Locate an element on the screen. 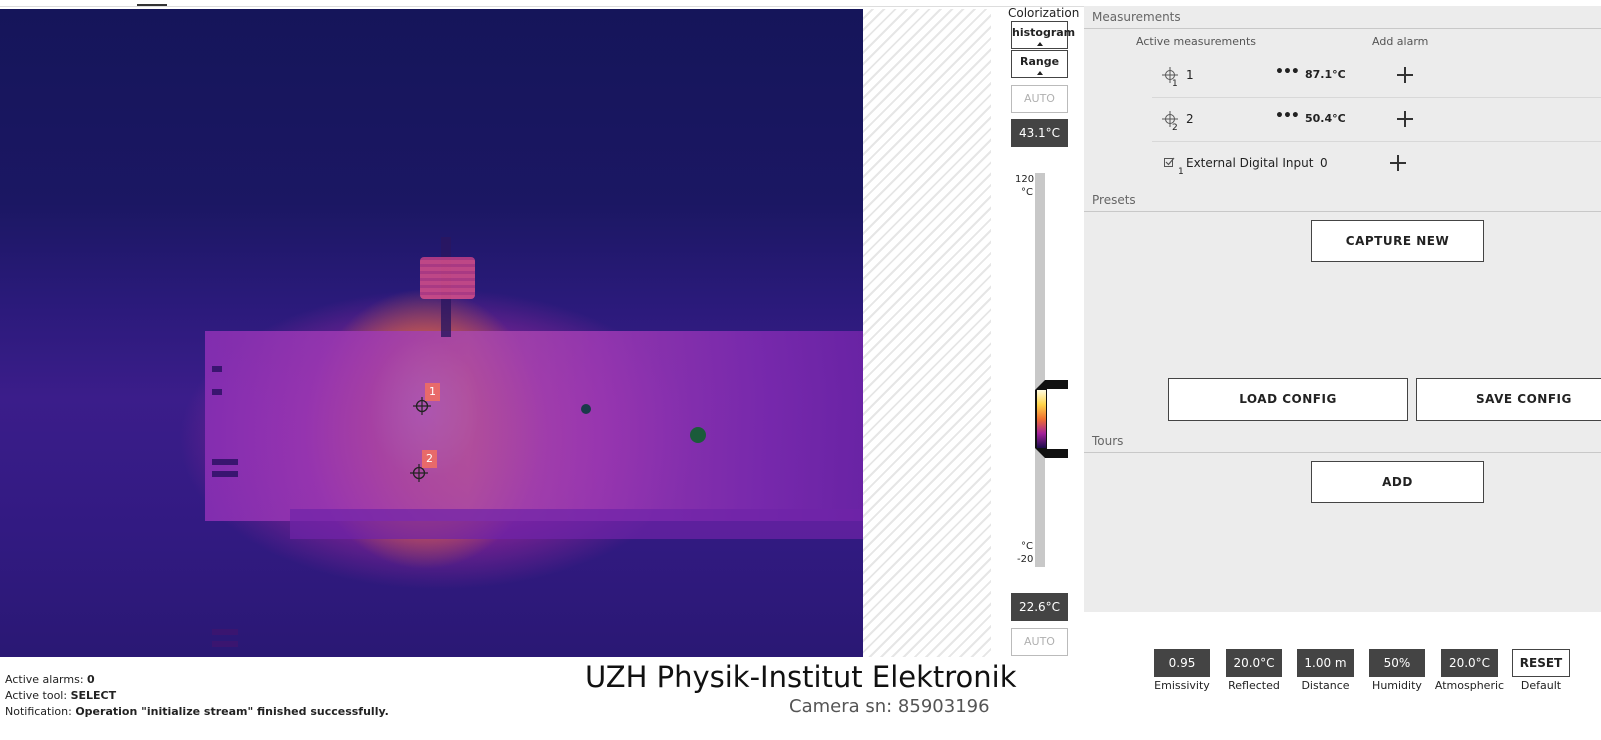 The image size is (1601, 740). measurement-name: 1 is located at coordinates (1190, 75).